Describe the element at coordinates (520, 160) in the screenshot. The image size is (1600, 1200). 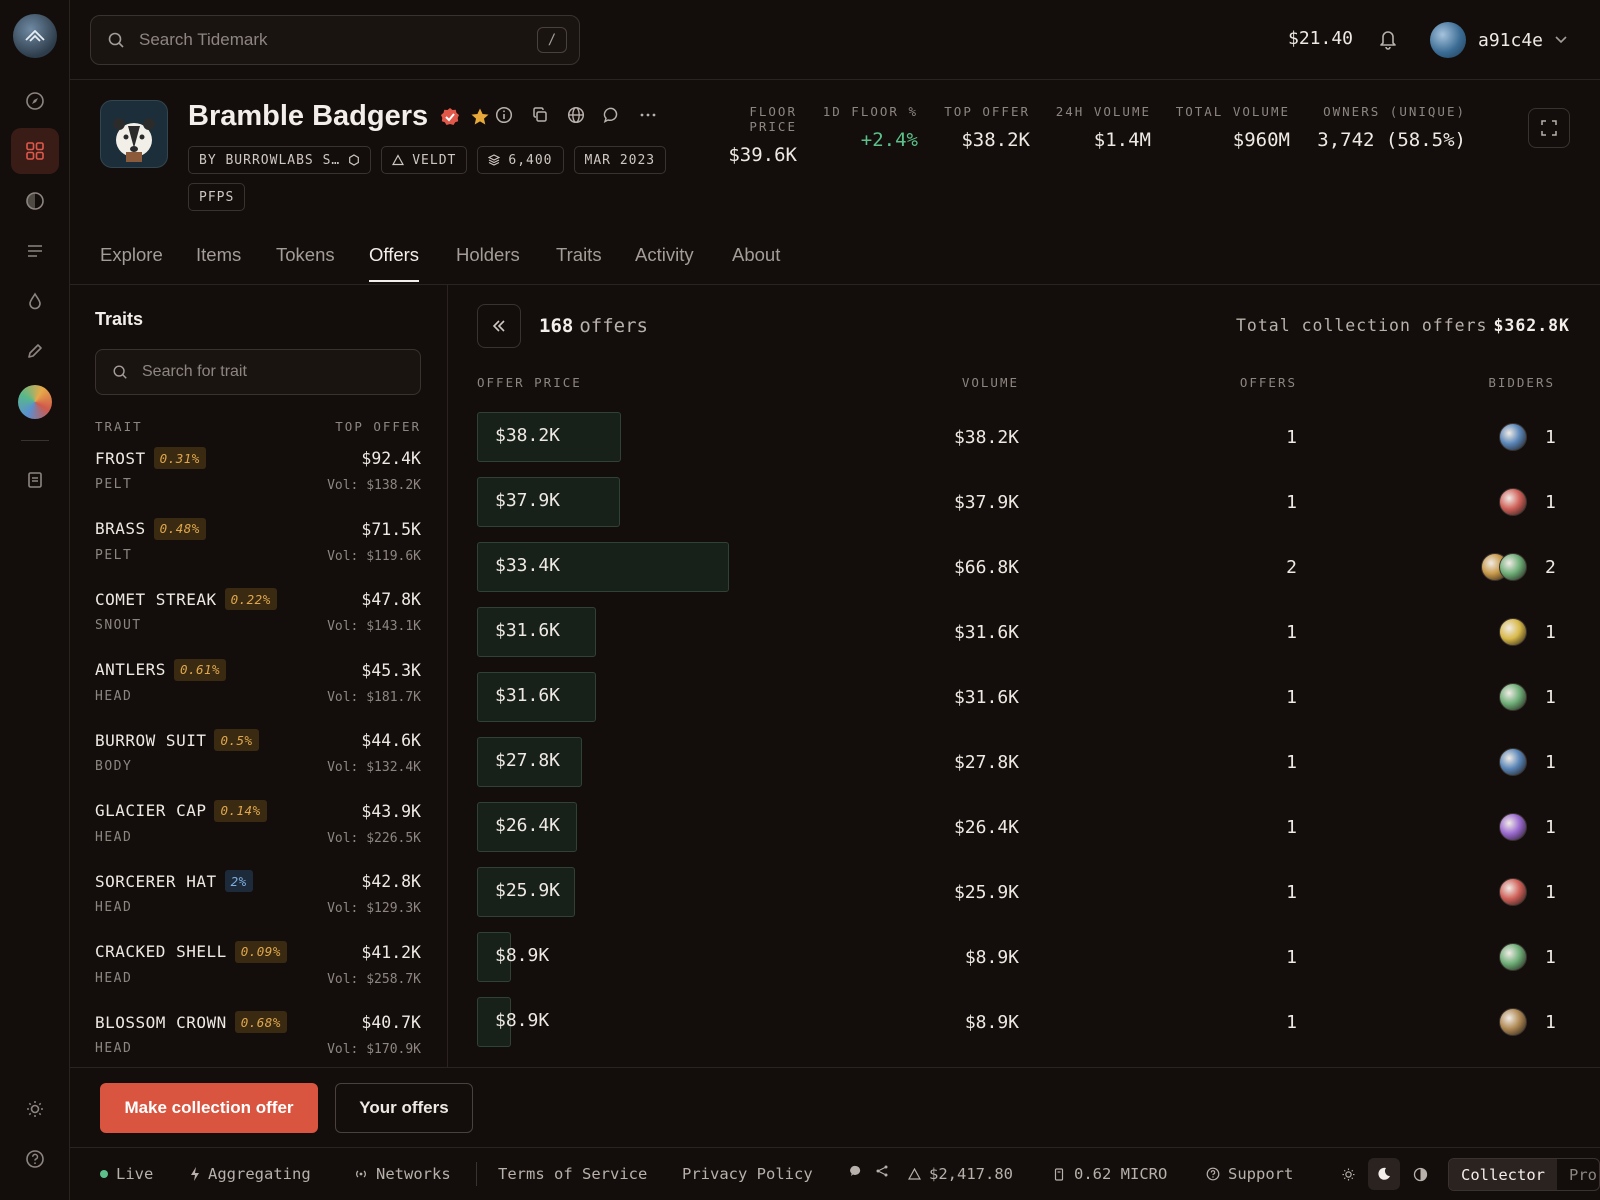
I see `supply-chip: 6,400` at that location.